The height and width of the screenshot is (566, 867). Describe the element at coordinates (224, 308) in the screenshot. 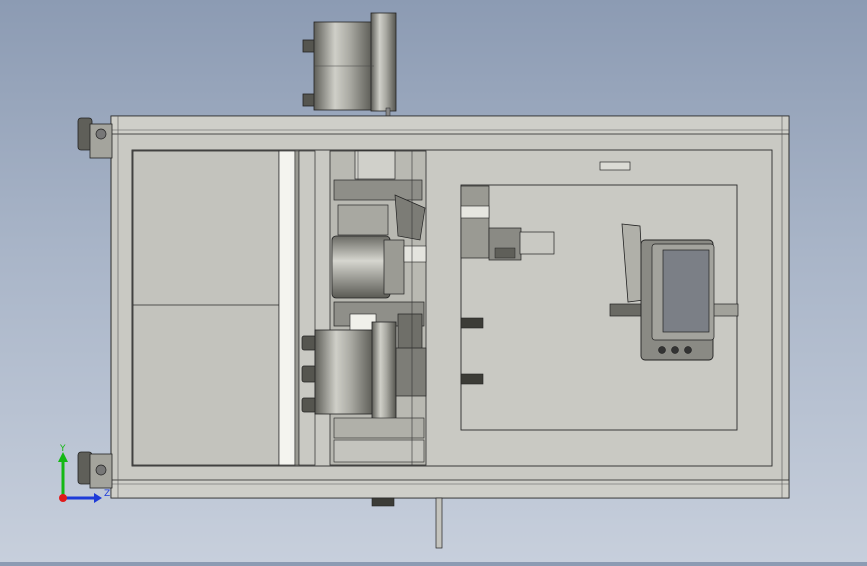

I see `left-cover-panel` at that location.